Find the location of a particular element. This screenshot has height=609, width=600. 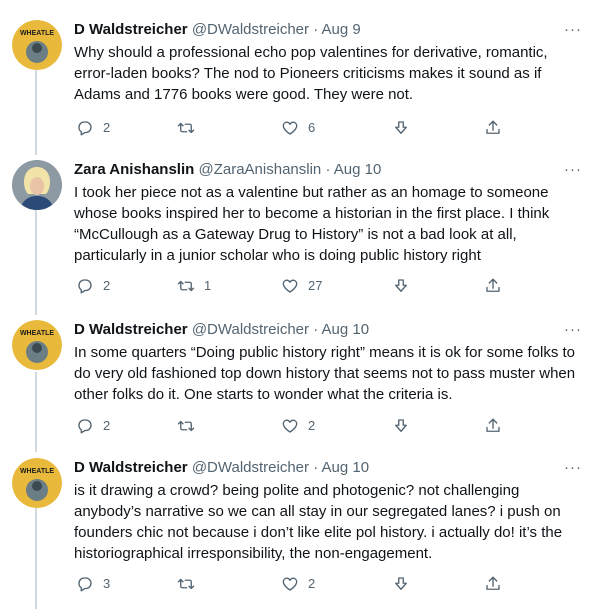

avatar is located at coordinates (37, 185).